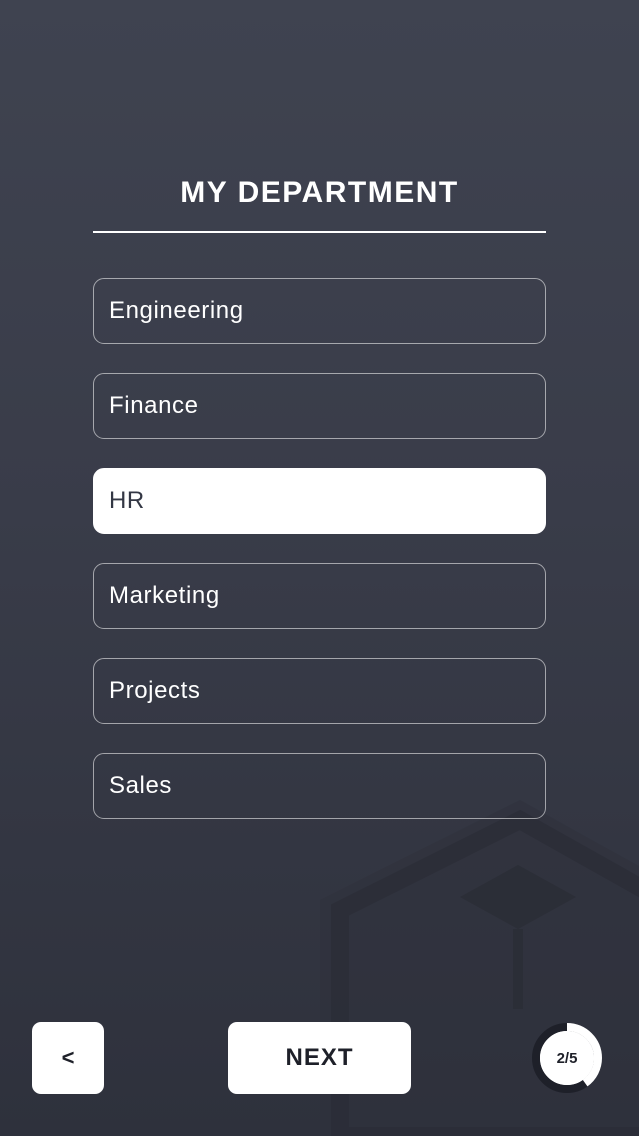 The image size is (639, 1136). I want to click on department-option-projects: Projects, so click(319, 691).